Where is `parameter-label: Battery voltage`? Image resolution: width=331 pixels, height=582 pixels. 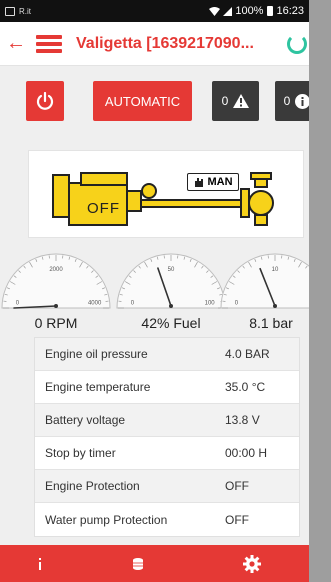 parameter-label: Battery voltage is located at coordinates (85, 420).